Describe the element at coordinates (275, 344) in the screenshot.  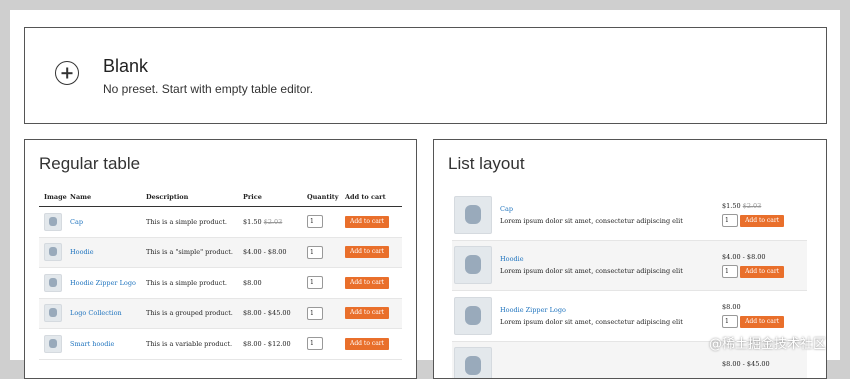
I see `product-price: $8.00 - $12.00` at that location.